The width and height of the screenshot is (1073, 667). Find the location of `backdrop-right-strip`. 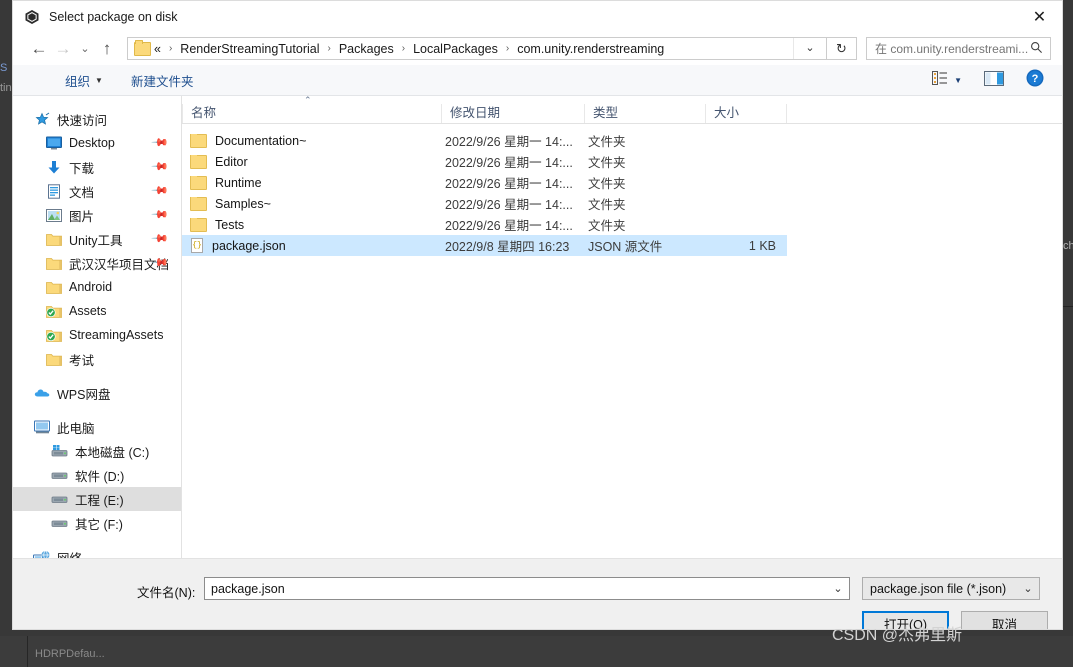

backdrop-right-strip is located at coordinates (1068, 333).